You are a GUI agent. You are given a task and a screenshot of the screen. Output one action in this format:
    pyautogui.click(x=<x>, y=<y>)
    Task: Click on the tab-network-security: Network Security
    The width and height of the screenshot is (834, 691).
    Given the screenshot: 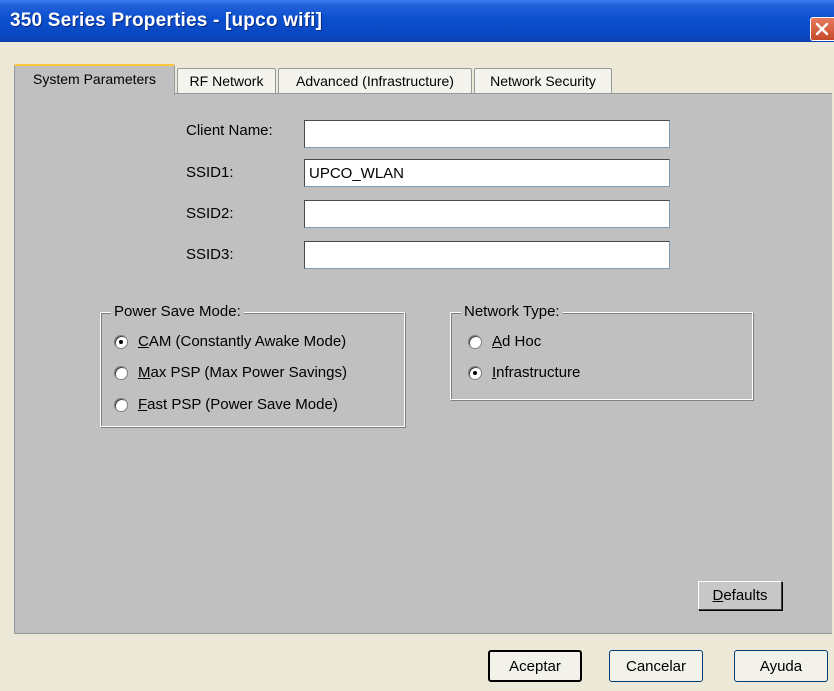 What is the action you would take?
    pyautogui.click(x=543, y=81)
    